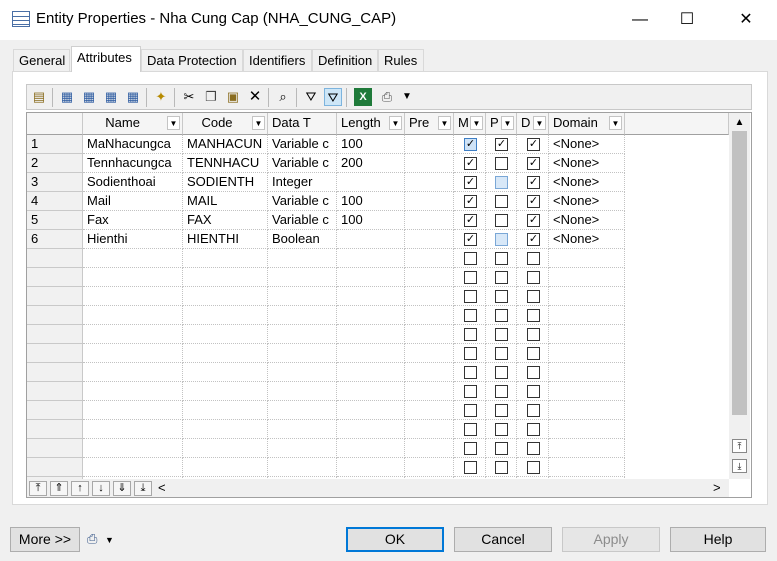 This screenshot has height=561, width=777. What do you see at coordinates (41, 60) in the screenshot?
I see `tab-general: General` at bounding box center [41, 60].